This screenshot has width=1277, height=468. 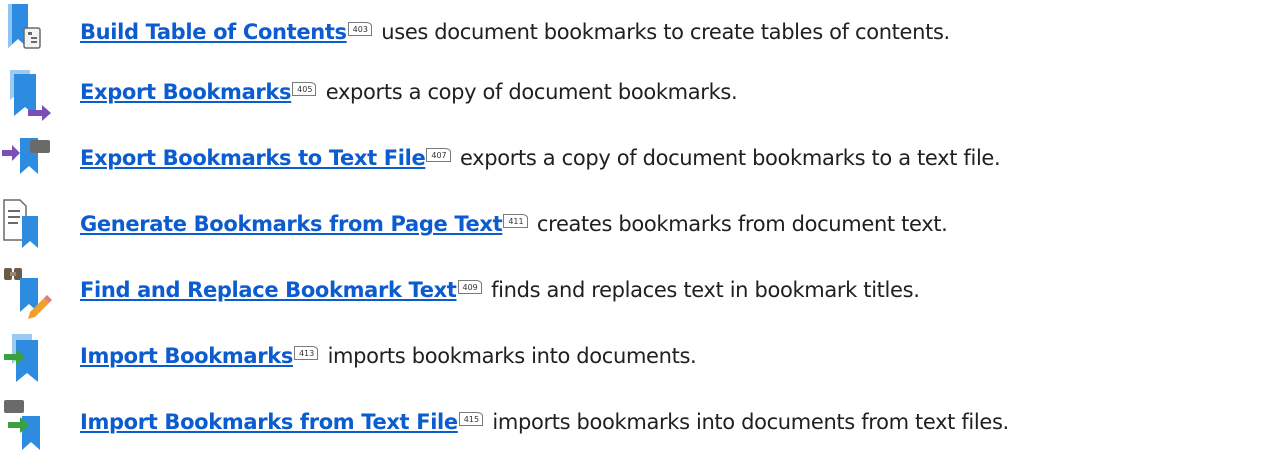 I want to click on toc-link: Build Table of Contents, so click(x=213, y=32).